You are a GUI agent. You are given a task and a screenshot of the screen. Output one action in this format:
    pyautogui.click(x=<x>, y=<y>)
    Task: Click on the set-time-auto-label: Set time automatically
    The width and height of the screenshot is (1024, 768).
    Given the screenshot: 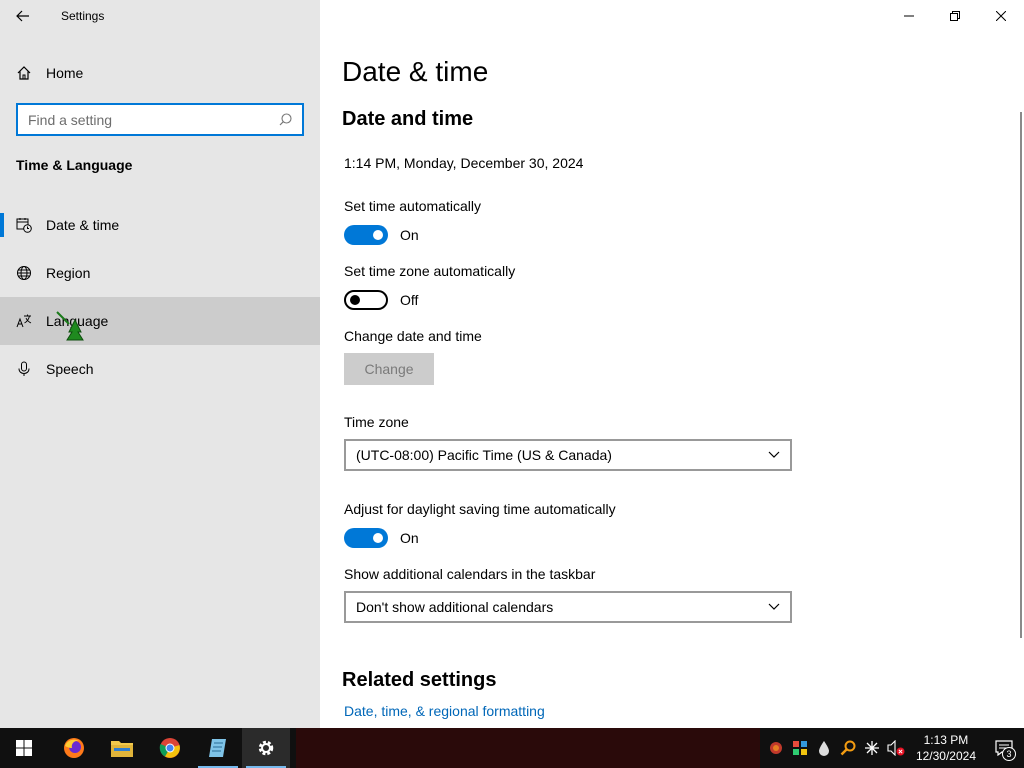 What is the action you would take?
    pyautogui.click(x=412, y=206)
    